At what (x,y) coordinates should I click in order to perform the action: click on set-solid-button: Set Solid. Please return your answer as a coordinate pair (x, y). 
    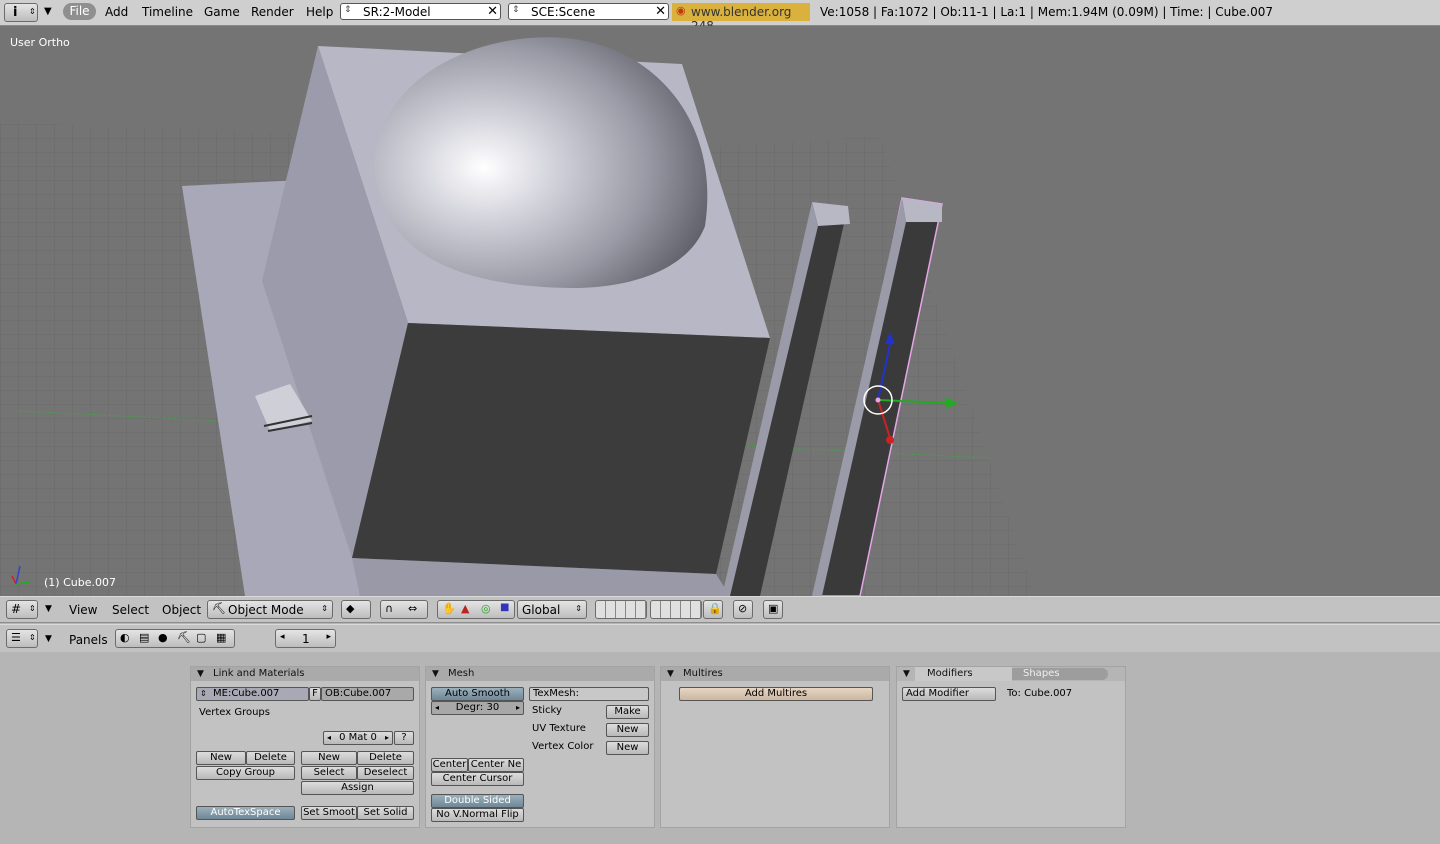
    Looking at the image, I should click on (385, 813).